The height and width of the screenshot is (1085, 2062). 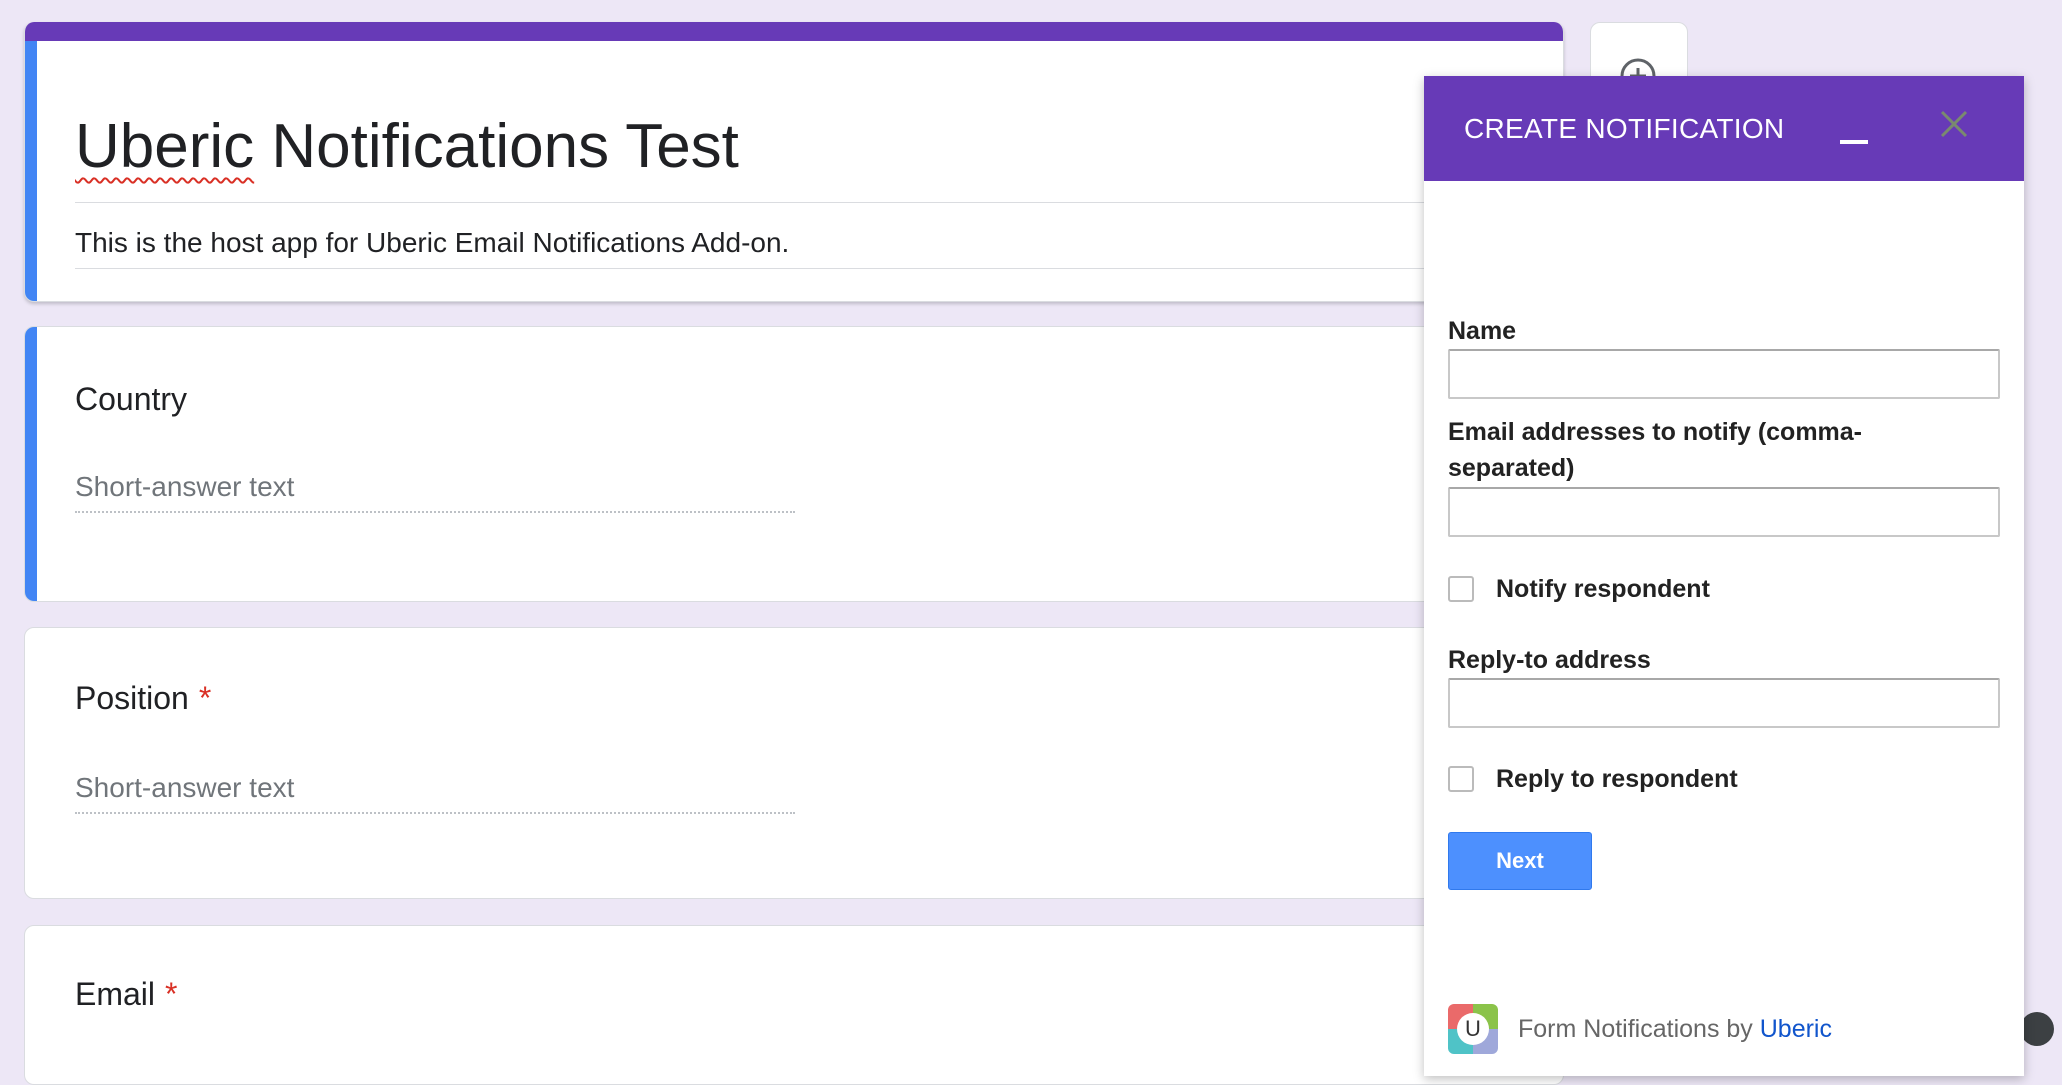 I want to click on minimize-icon, so click(x=1854, y=142).